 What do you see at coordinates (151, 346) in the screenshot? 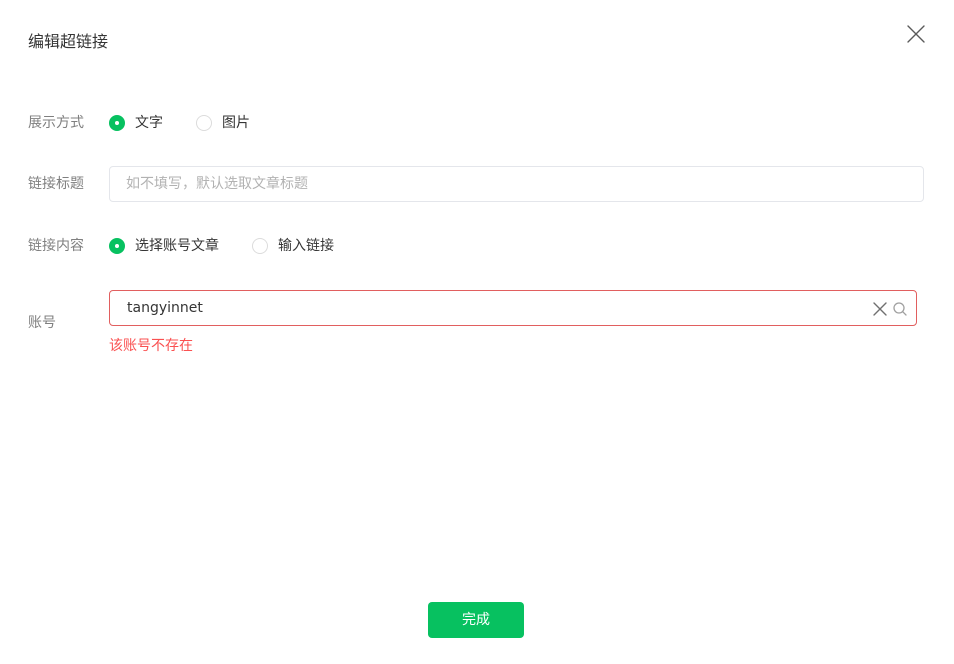
I see `account-error-message: 该账号不存在` at bounding box center [151, 346].